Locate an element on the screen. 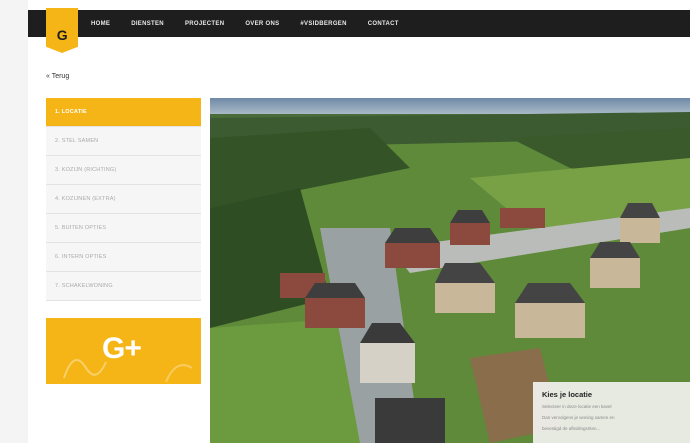 Image resolution: width=690 pixels, height=443 pixels. logo: G is located at coordinates (62, 30).